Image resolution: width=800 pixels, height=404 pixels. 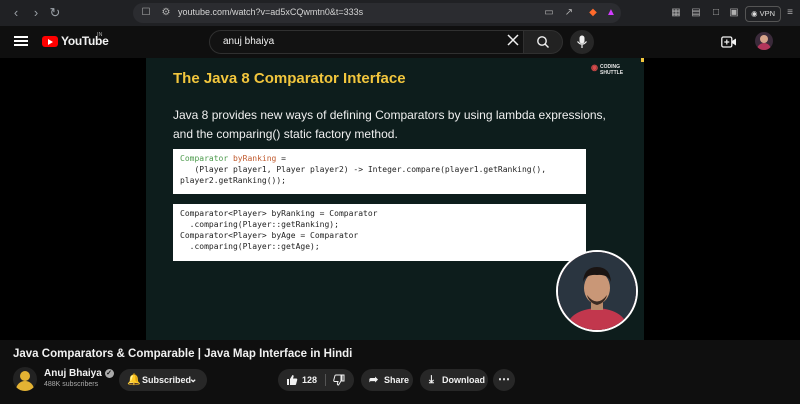 I want to click on bookmark-icon: ☐, so click(x=146, y=13).